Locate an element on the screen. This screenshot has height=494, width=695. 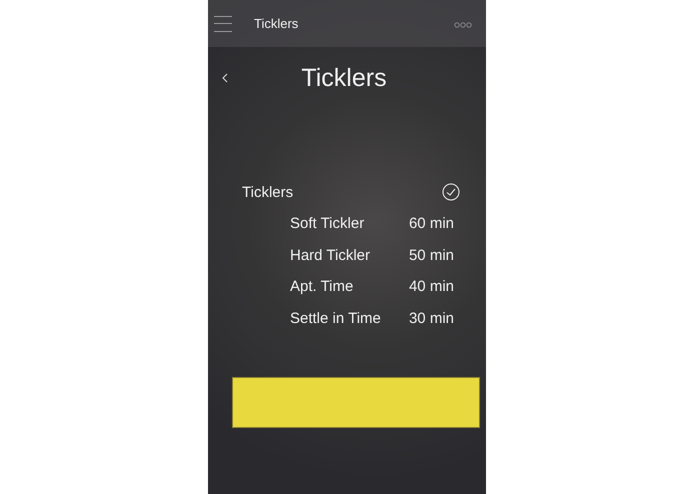
action-button is located at coordinates (356, 402).